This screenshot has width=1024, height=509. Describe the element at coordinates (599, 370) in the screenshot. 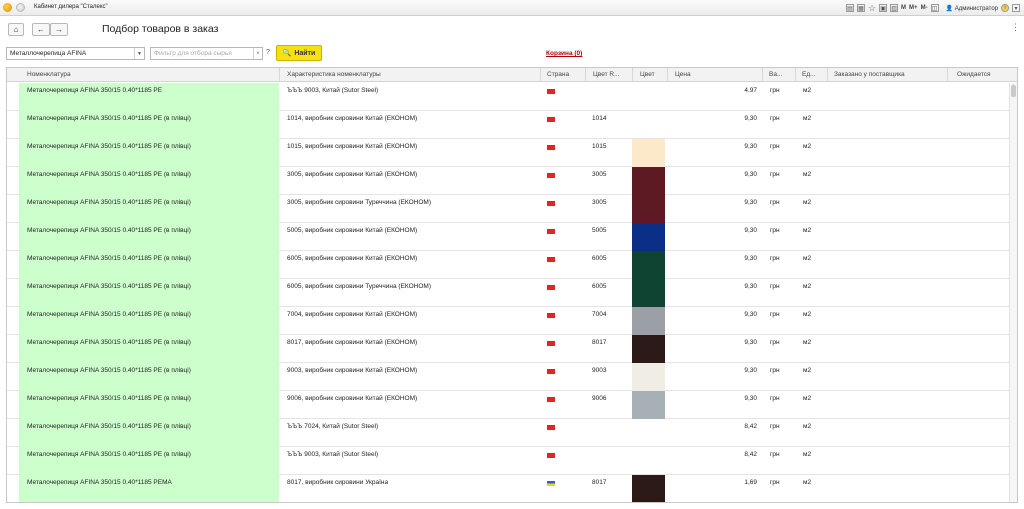

I see `ral-code-text: 9003` at that location.